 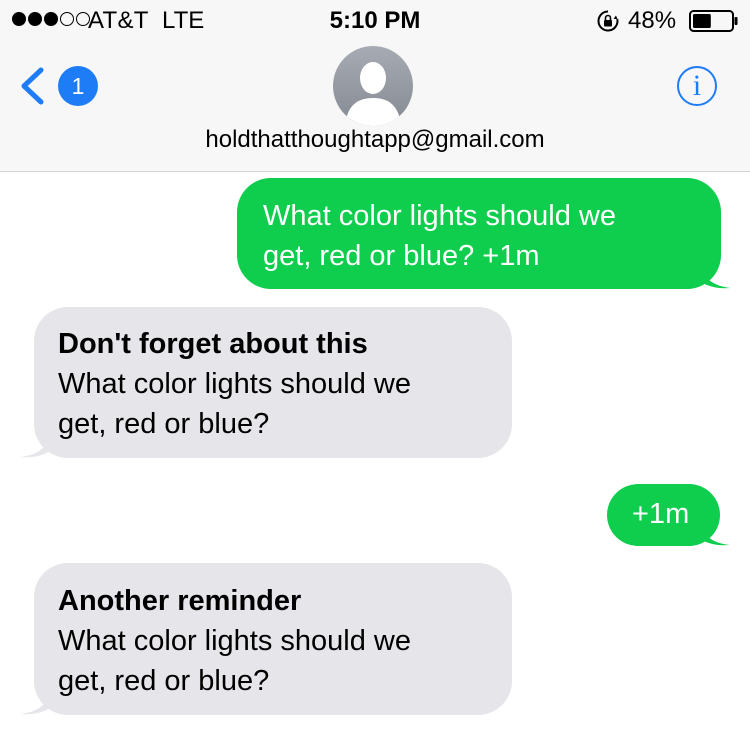 What do you see at coordinates (608, 21) in the screenshot?
I see `rotation-lock-icon` at bounding box center [608, 21].